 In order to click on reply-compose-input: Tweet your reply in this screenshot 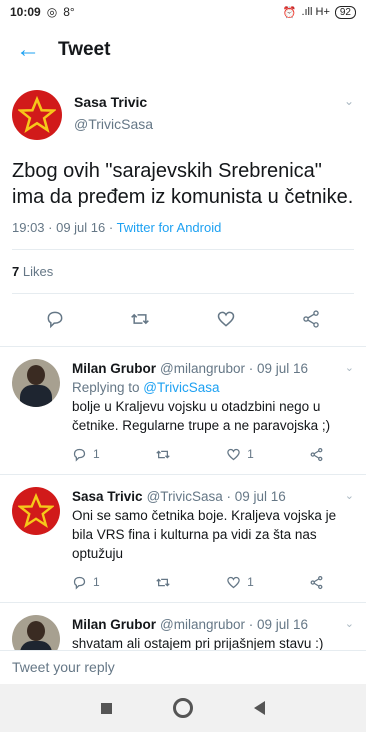, I will do `click(183, 667)`.